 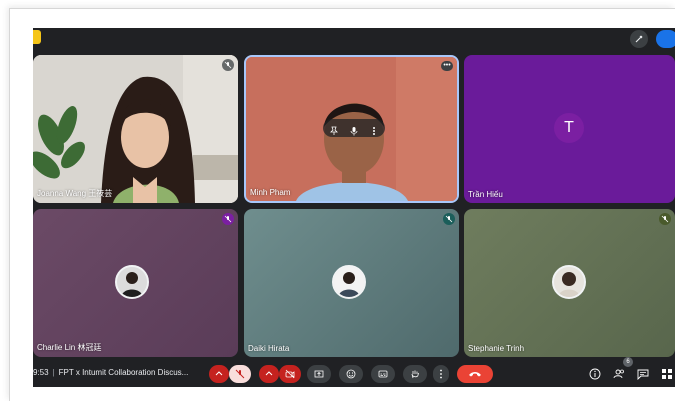 I want to click on avatar: T, so click(x=569, y=128).